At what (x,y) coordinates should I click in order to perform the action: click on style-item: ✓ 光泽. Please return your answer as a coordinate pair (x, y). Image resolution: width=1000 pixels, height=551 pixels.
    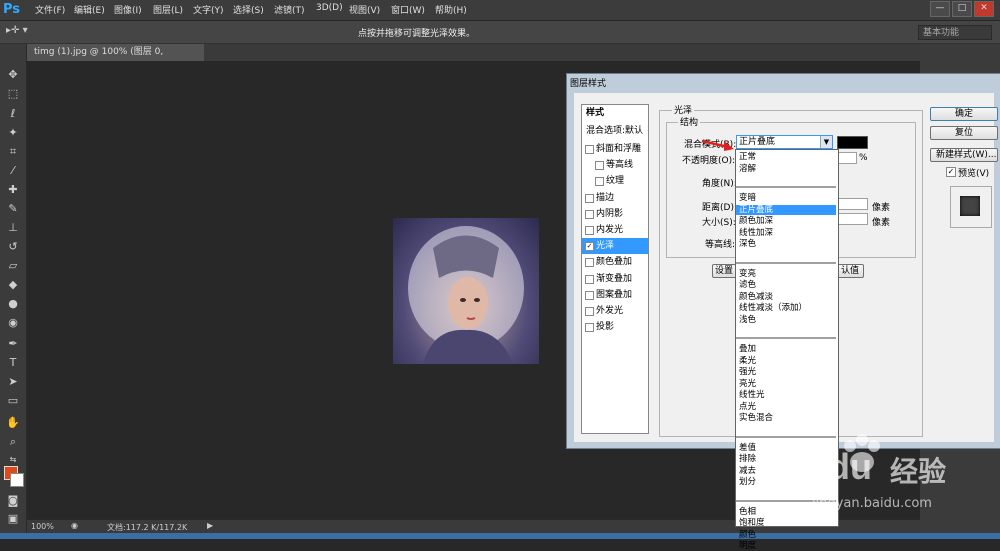
    Looking at the image, I should click on (615, 246).